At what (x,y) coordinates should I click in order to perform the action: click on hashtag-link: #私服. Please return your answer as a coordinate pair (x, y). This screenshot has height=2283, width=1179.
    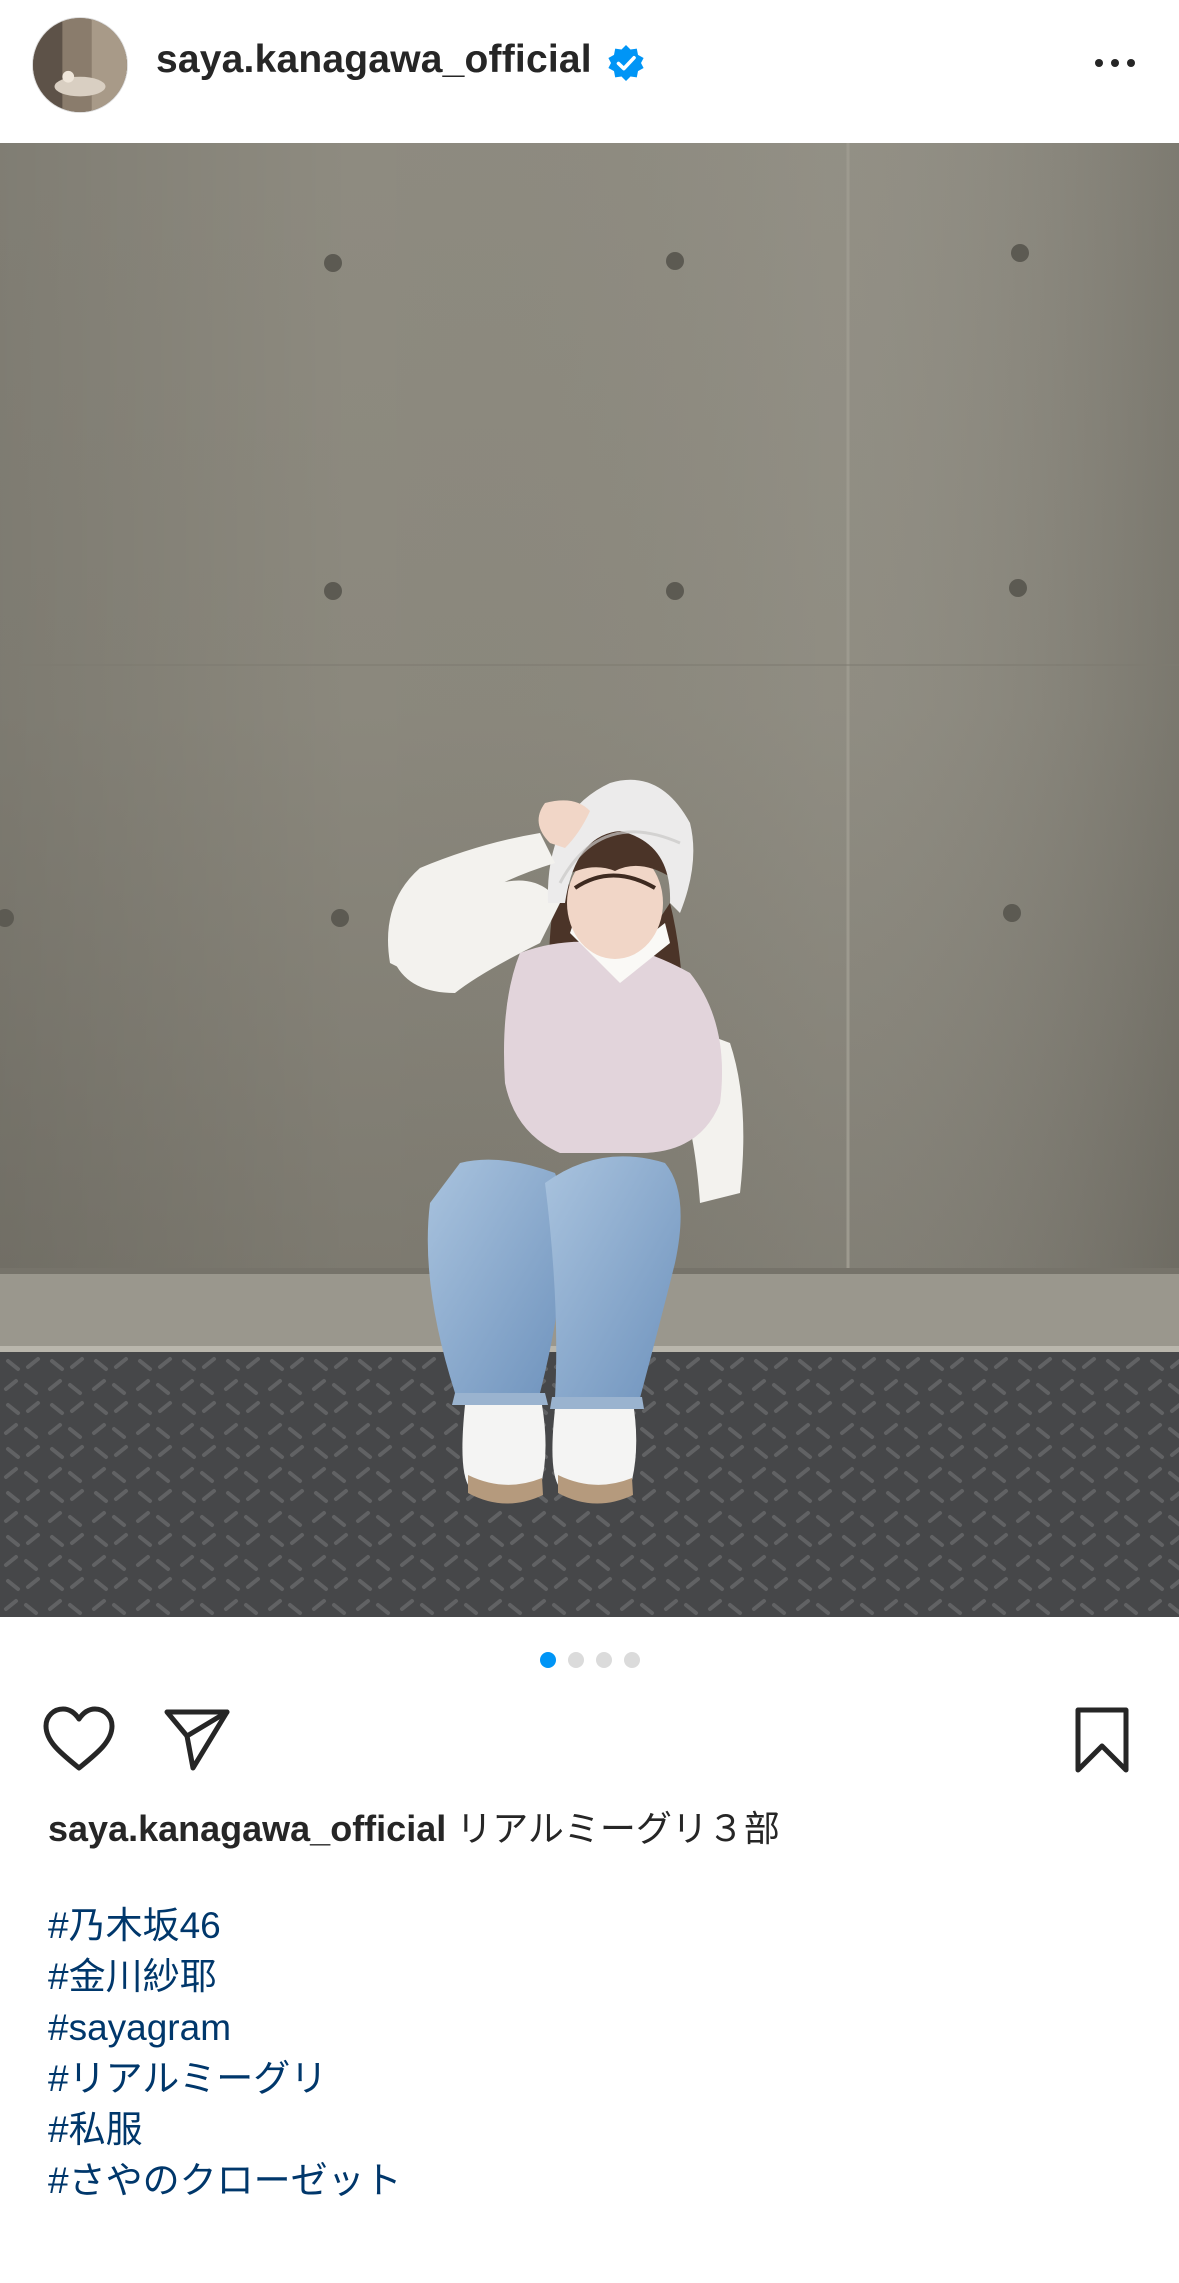
    Looking at the image, I should click on (225, 2129).